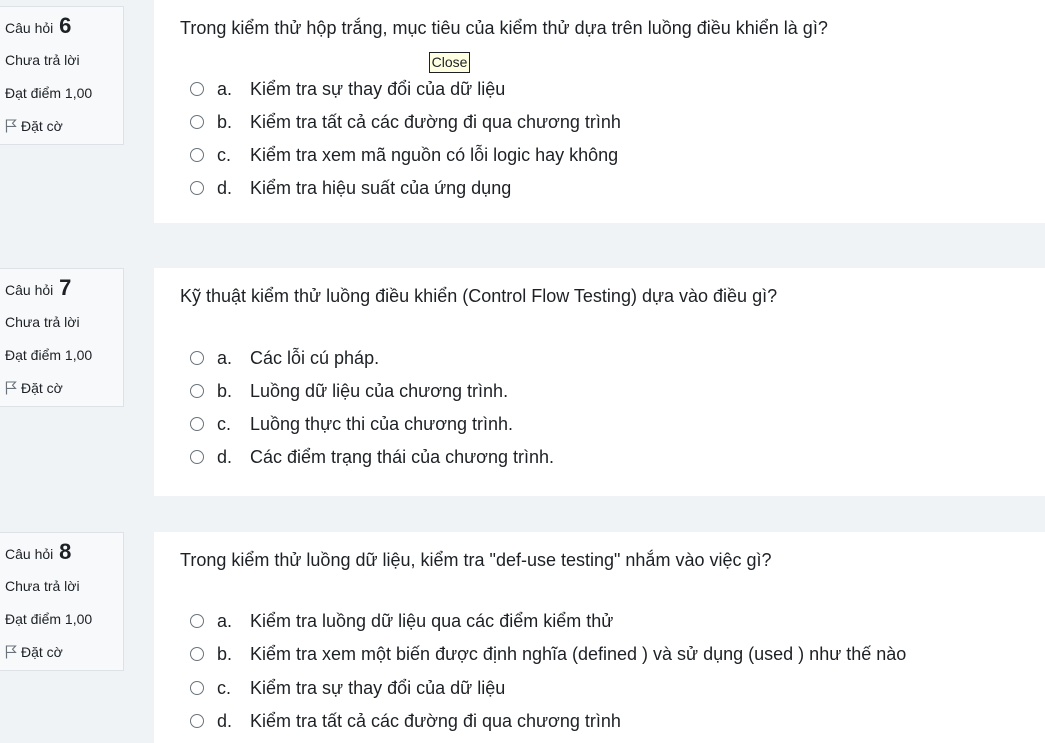 The width and height of the screenshot is (1045, 743). What do you see at coordinates (379, 390) in the screenshot?
I see `answer-text: Luồng dữ liệu của chương trình.` at bounding box center [379, 390].